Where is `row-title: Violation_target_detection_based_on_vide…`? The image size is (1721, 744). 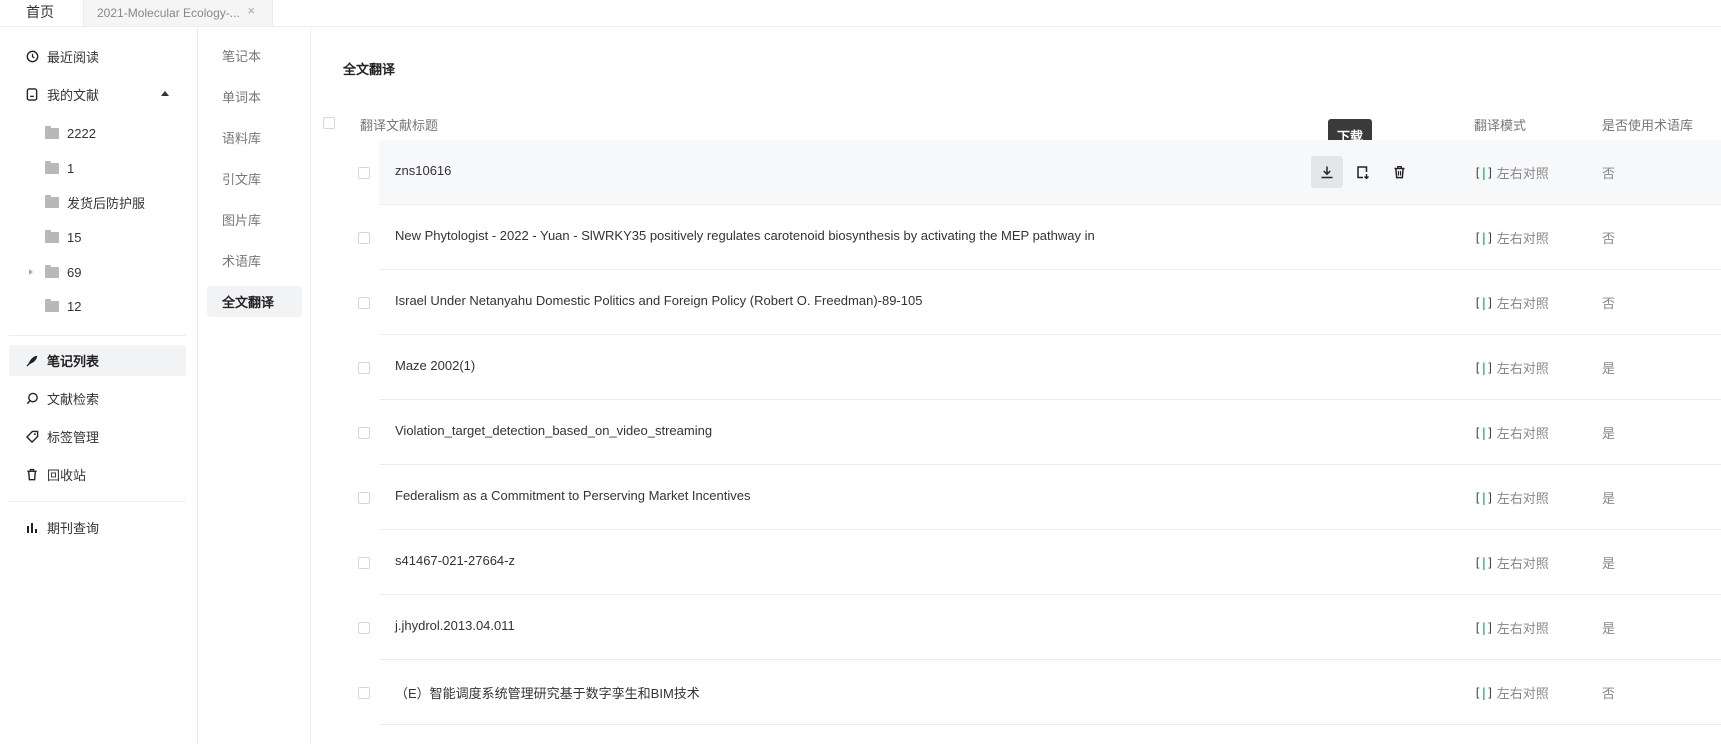
row-title: Violation_target_detection_based_on_vide… is located at coordinates (553, 430).